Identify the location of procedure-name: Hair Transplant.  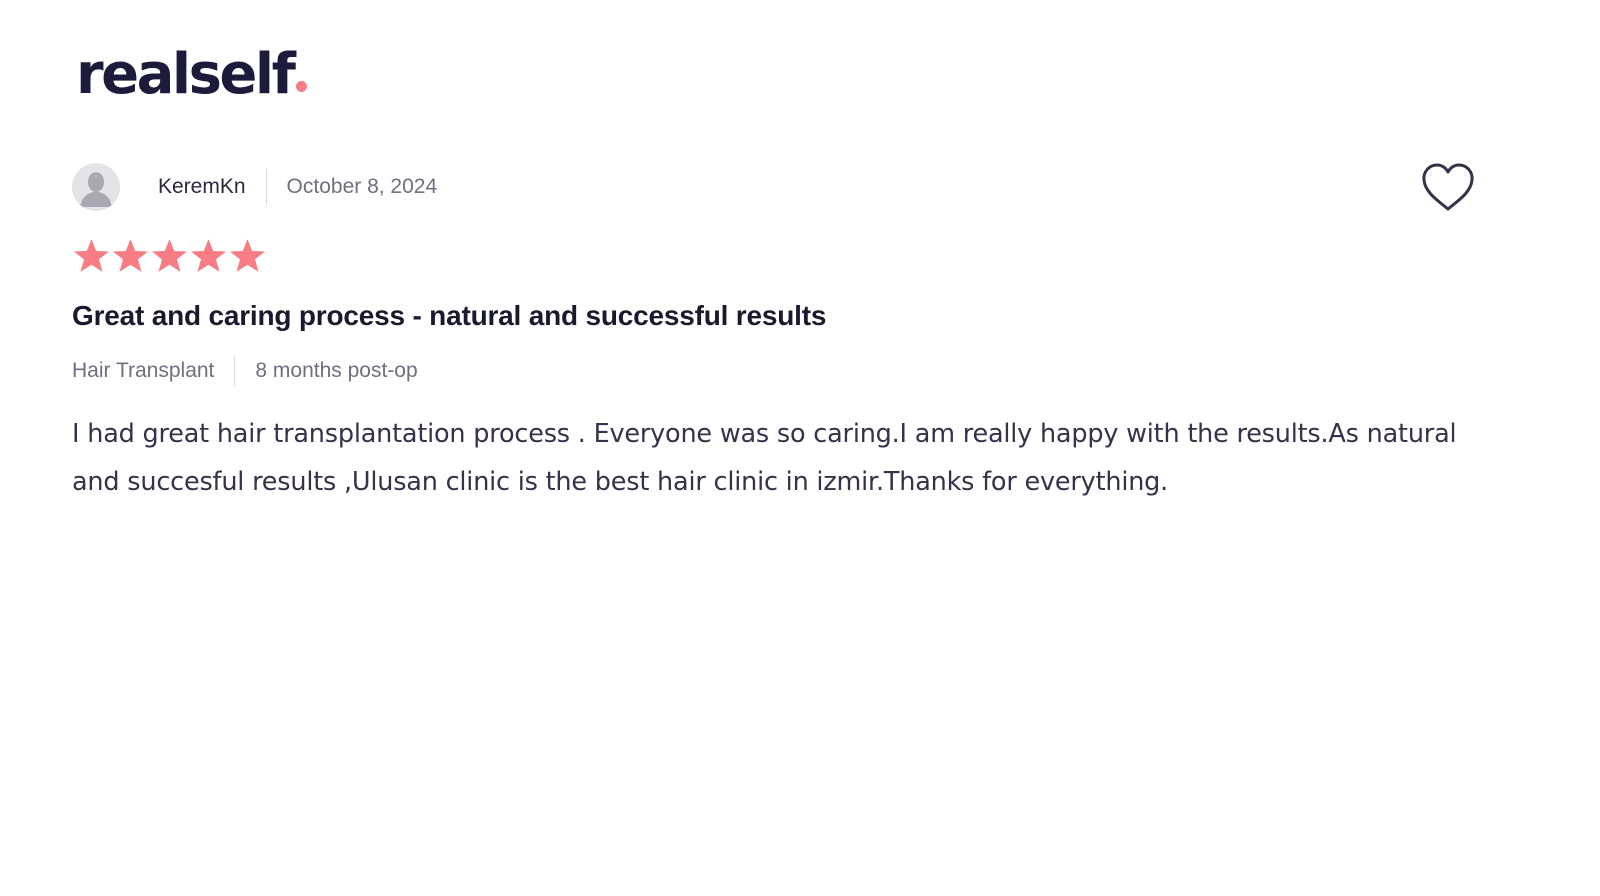
(143, 371).